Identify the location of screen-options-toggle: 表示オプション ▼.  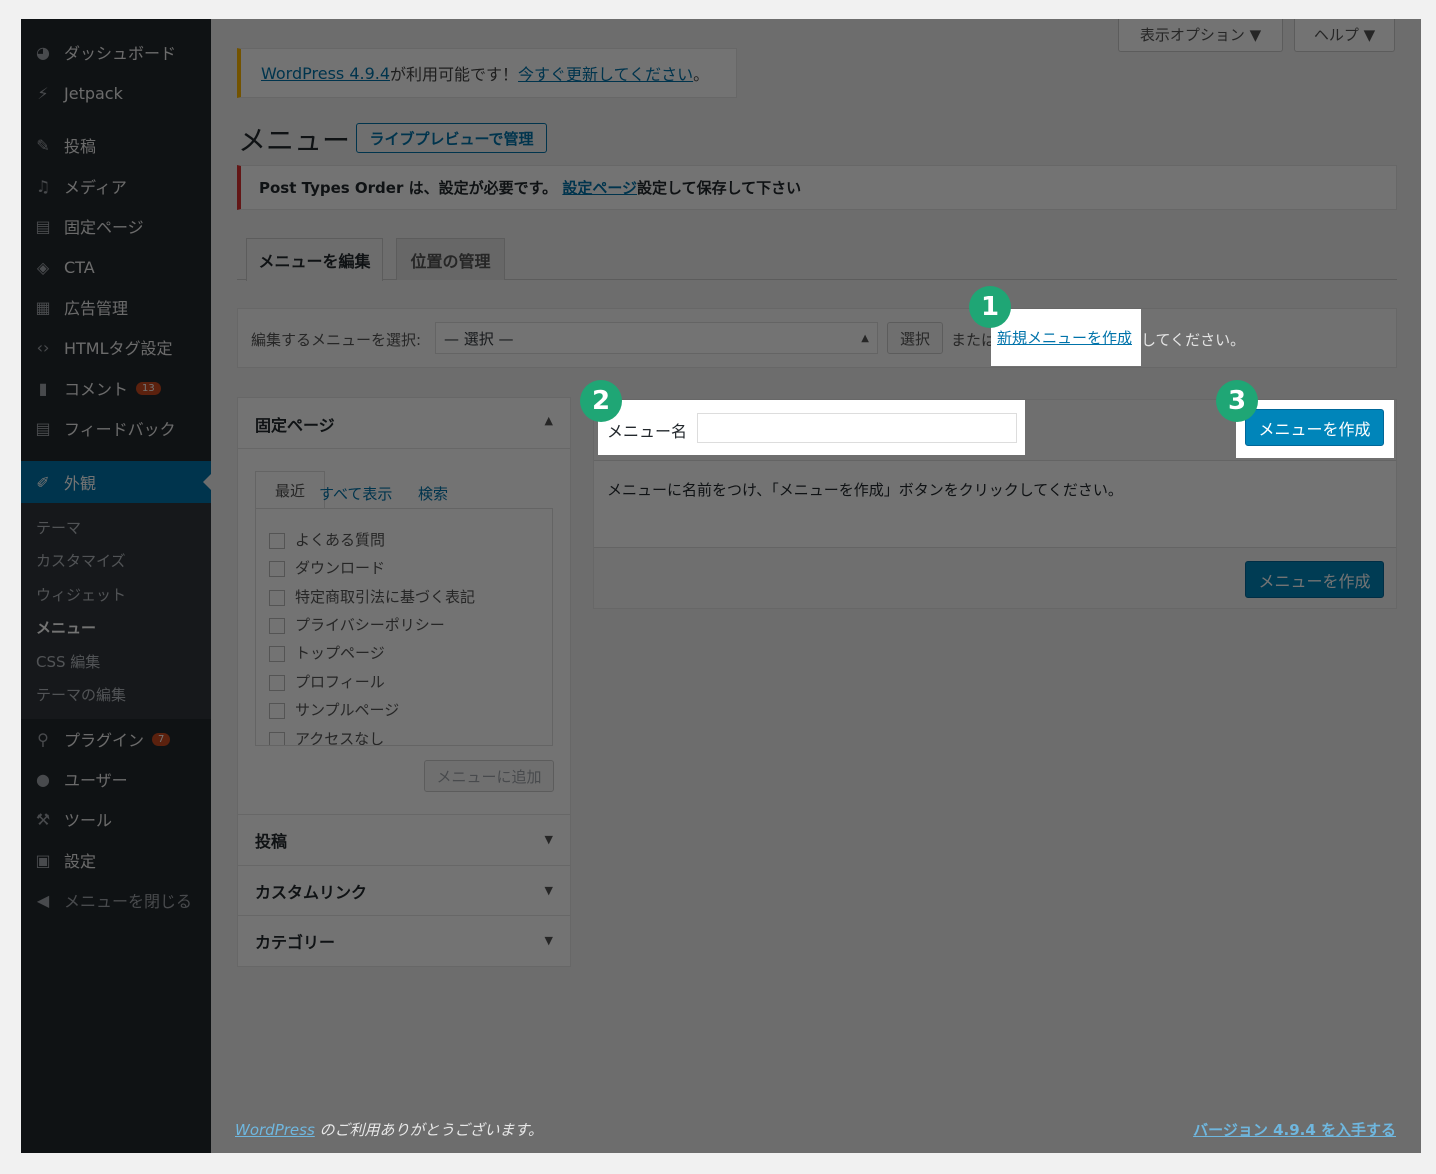
(1200, 35).